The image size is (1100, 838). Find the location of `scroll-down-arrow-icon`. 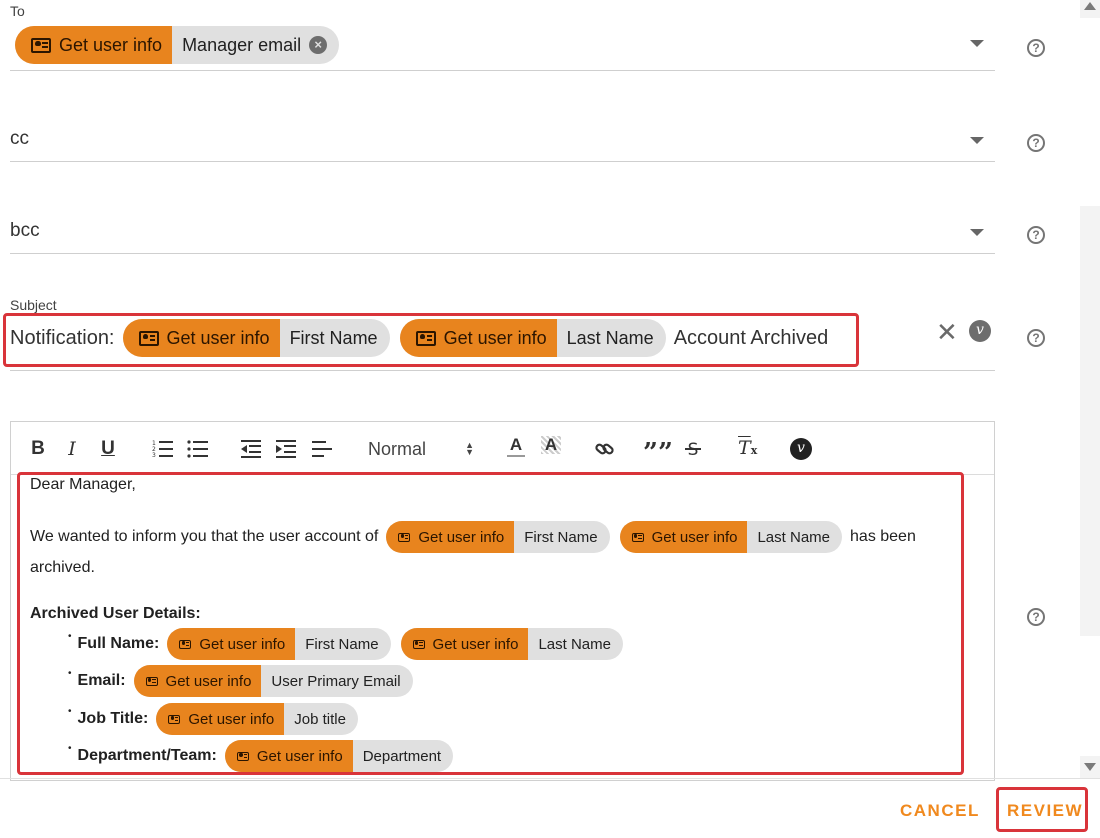

scroll-down-arrow-icon is located at coordinates (1090, 767).